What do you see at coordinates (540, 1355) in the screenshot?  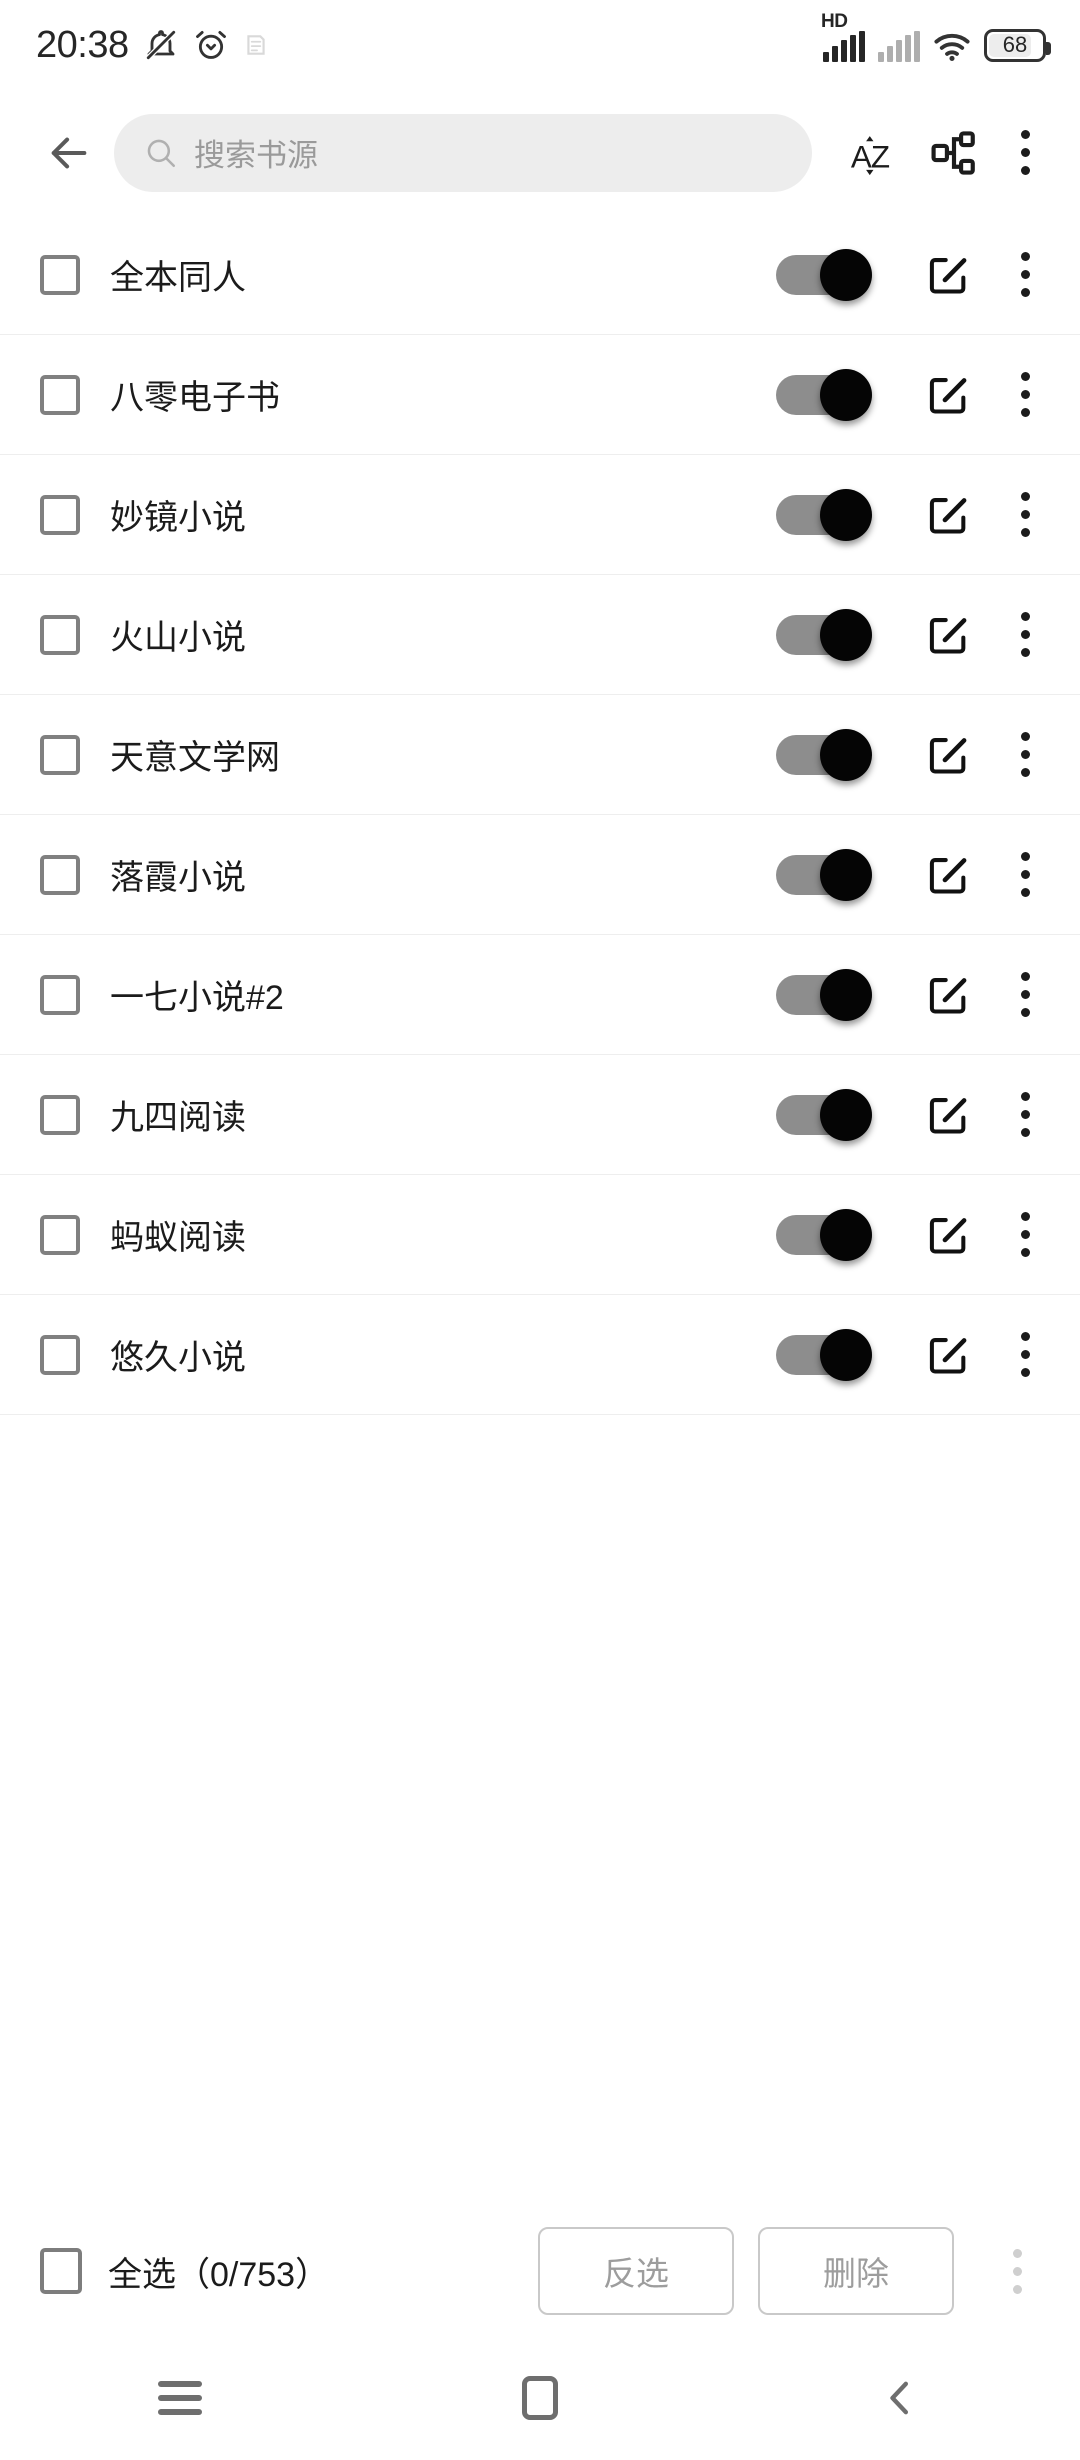 I see `table-row: 悠久小说` at bounding box center [540, 1355].